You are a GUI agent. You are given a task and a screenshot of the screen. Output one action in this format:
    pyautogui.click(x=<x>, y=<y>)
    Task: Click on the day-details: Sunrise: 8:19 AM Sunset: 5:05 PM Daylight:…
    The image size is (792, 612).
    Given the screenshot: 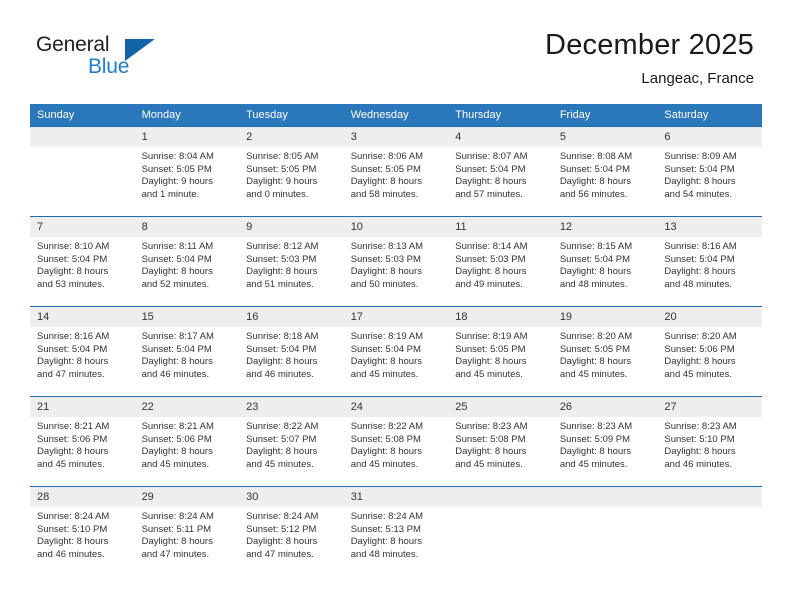 What is the action you would take?
    pyautogui.click(x=500, y=354)
    